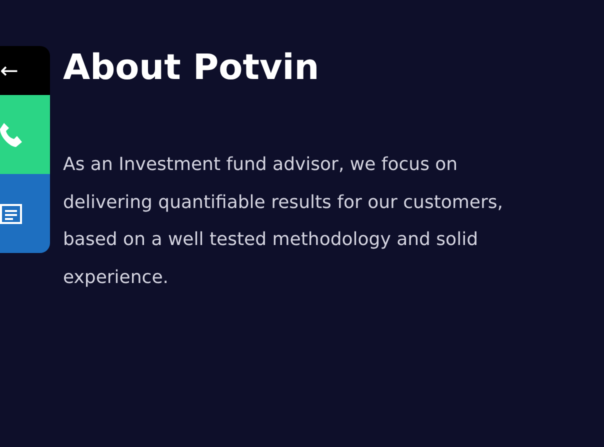 This screenshot has width=604, height=447. Describe the element at coordinates (25, 213) in the screenshot. I see `form-button` at that location.